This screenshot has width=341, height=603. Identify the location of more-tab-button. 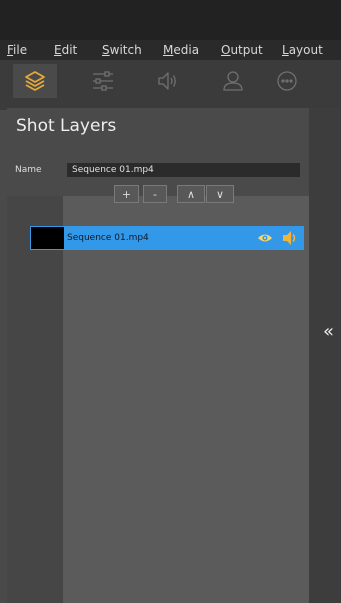
(287, 81).